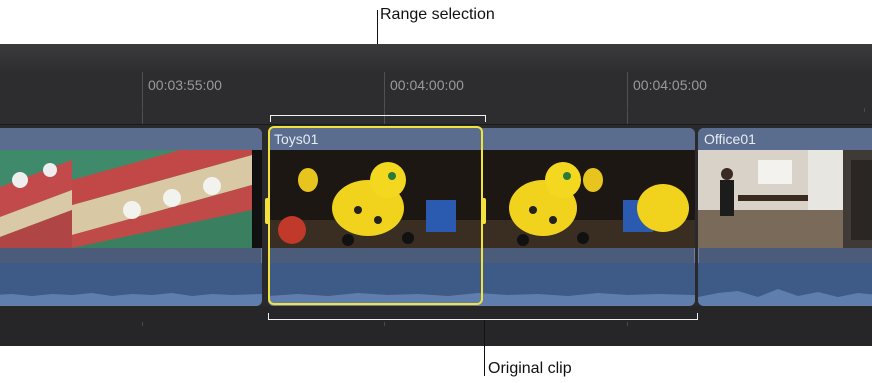 The width and height of the screenshot is (872, 383). What do you see at coordinates (530, 368) in the screenshot?
I see `original-clip-callout: Original clip` at bounding box center [530, 368].